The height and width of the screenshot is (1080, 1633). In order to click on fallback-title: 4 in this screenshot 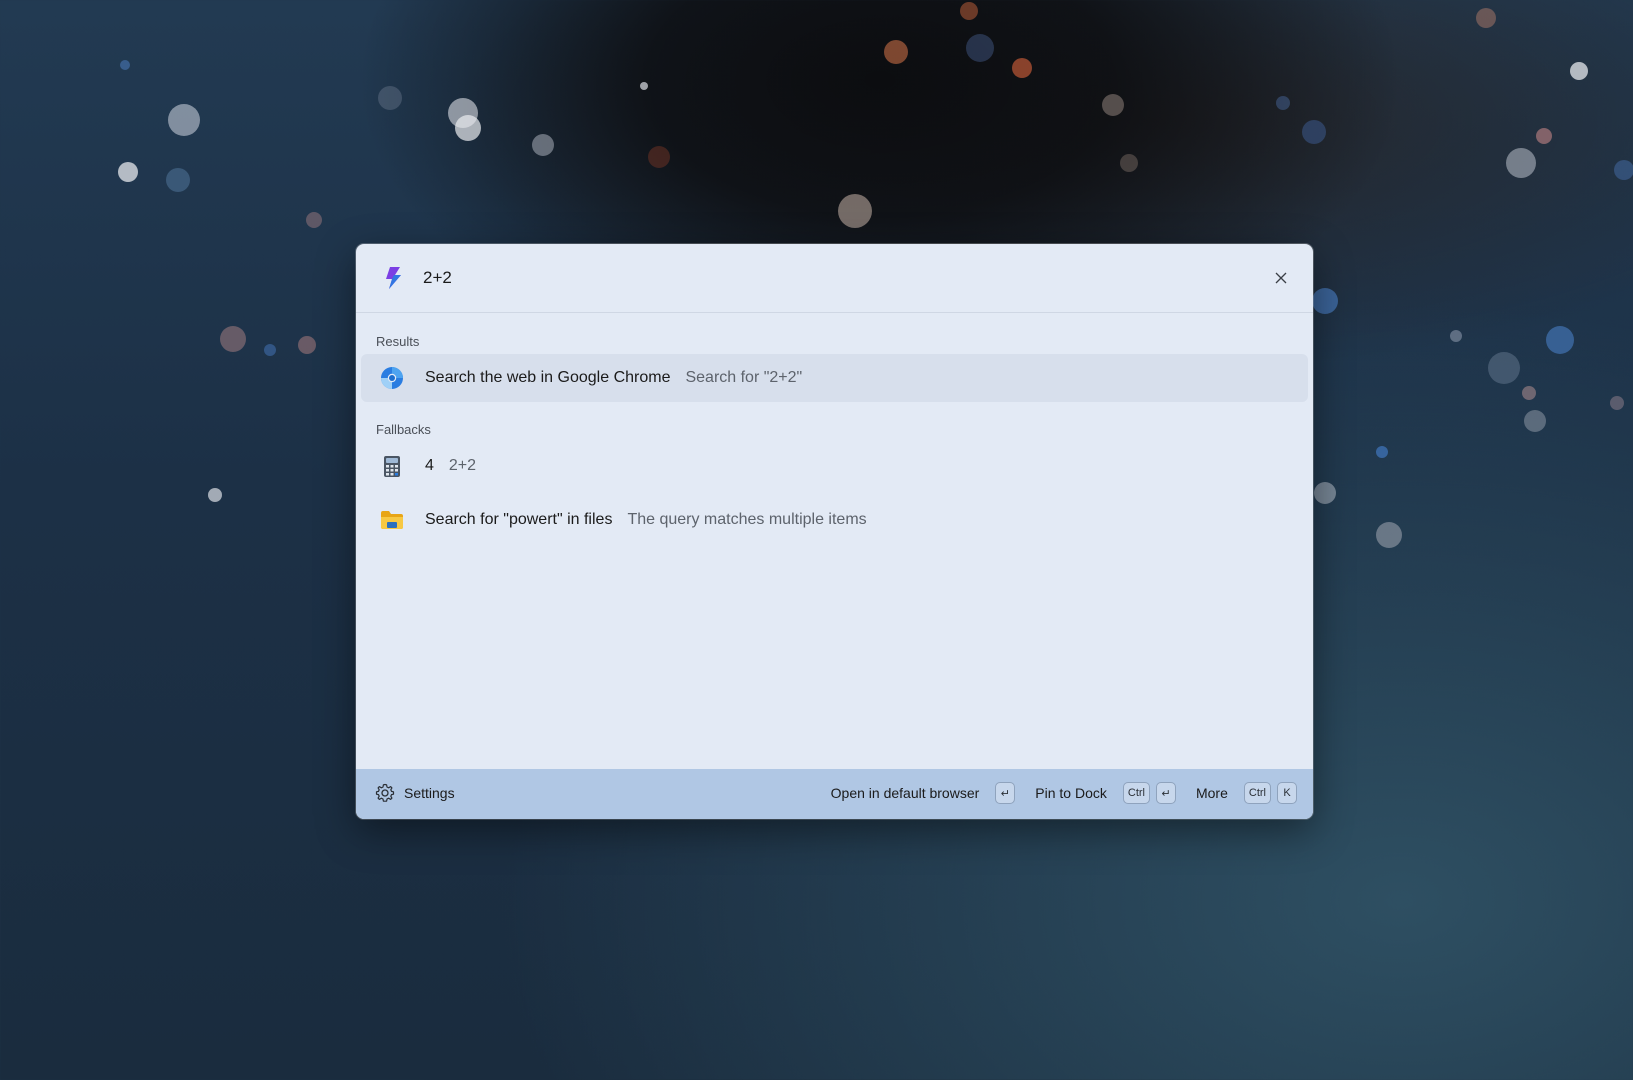, I will do `click(429, 465)`.